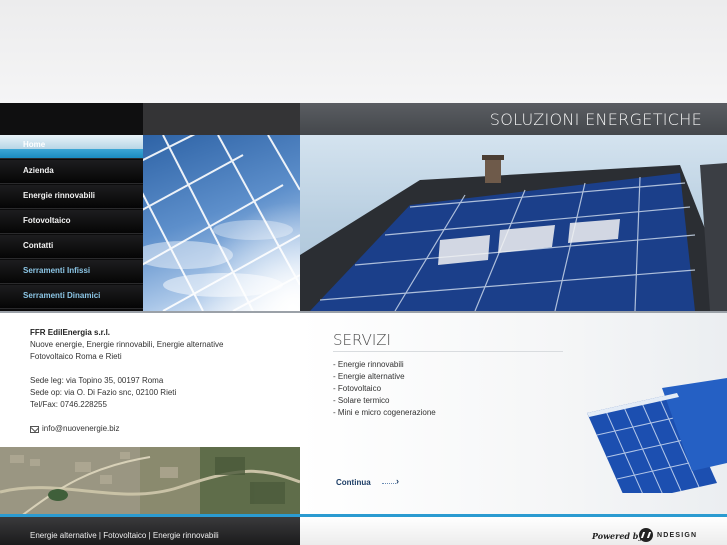  Describe the element at coordinates (68, 404) in the screenshot. I see `phone-fax: Tel/Fax: 0746.228255` at that location.